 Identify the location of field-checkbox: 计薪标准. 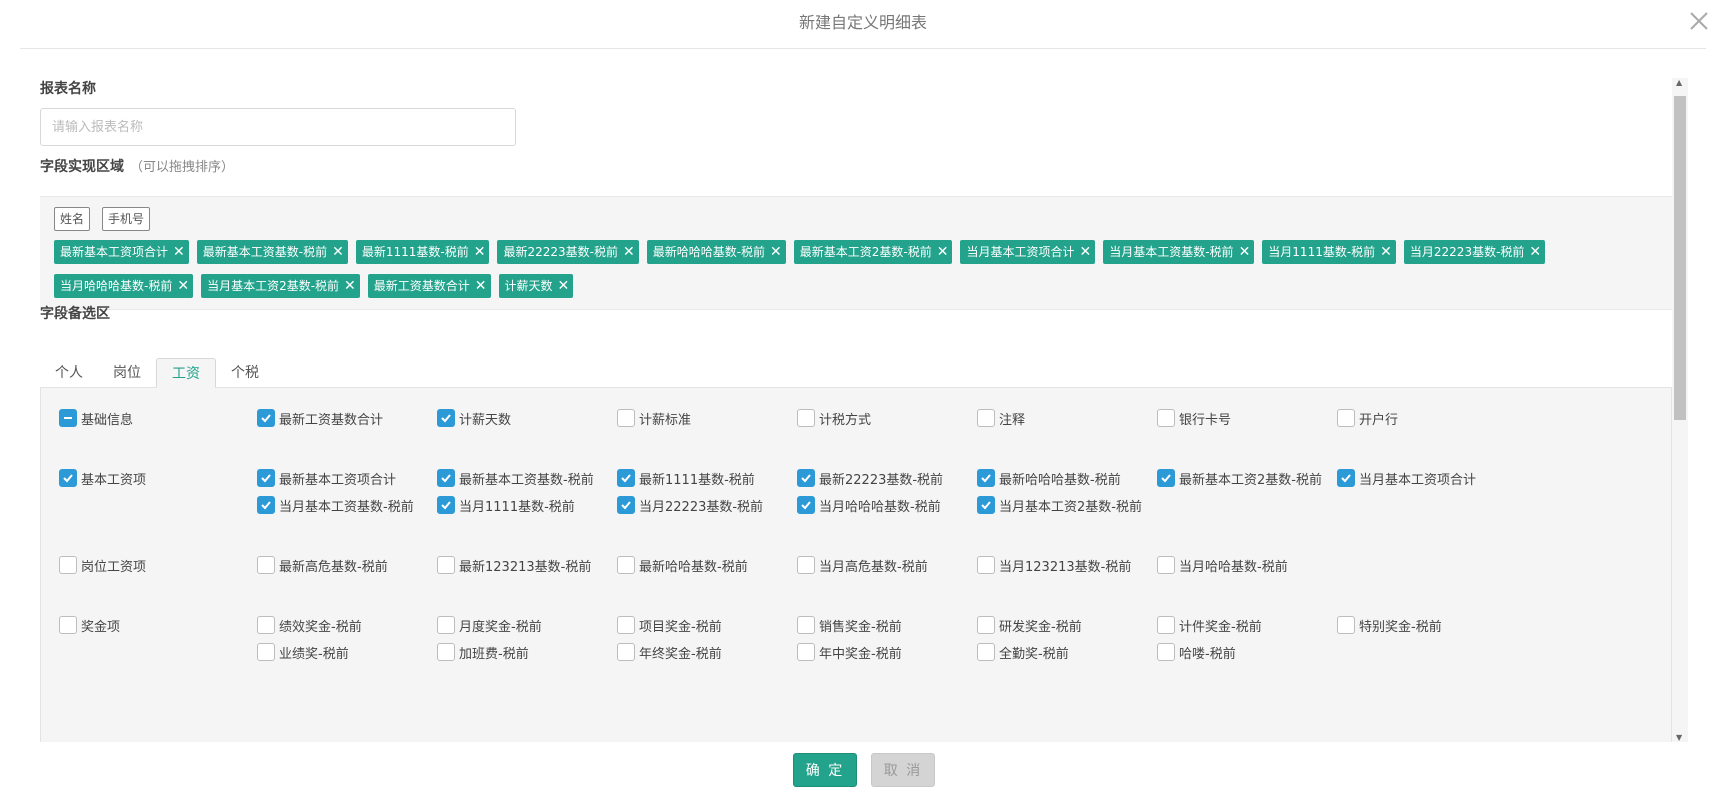
(654, 418).